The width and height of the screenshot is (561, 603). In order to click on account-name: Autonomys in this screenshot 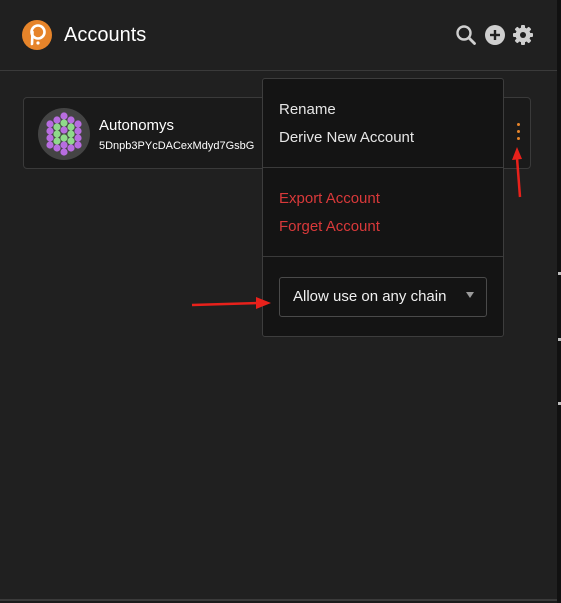, I will do `click(137, 125)`.